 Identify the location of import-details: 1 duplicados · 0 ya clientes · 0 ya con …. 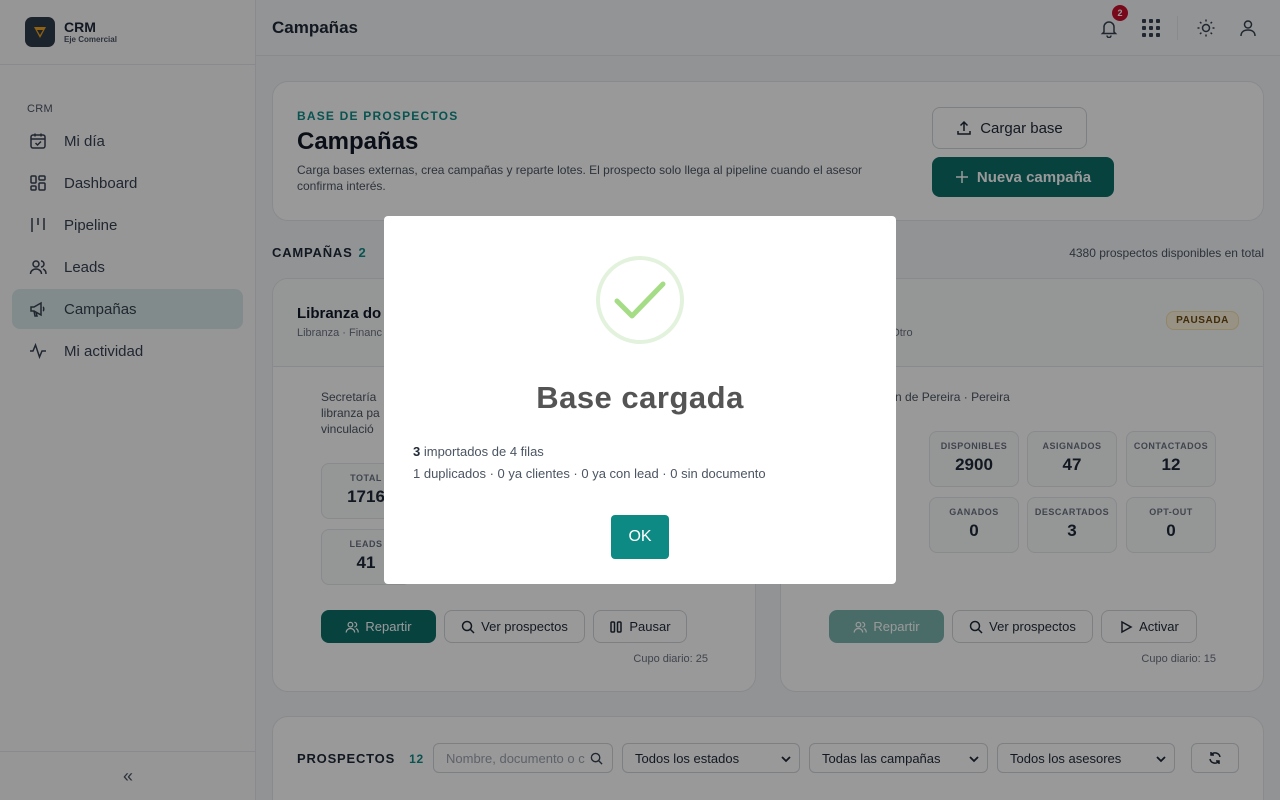
(589, 473).